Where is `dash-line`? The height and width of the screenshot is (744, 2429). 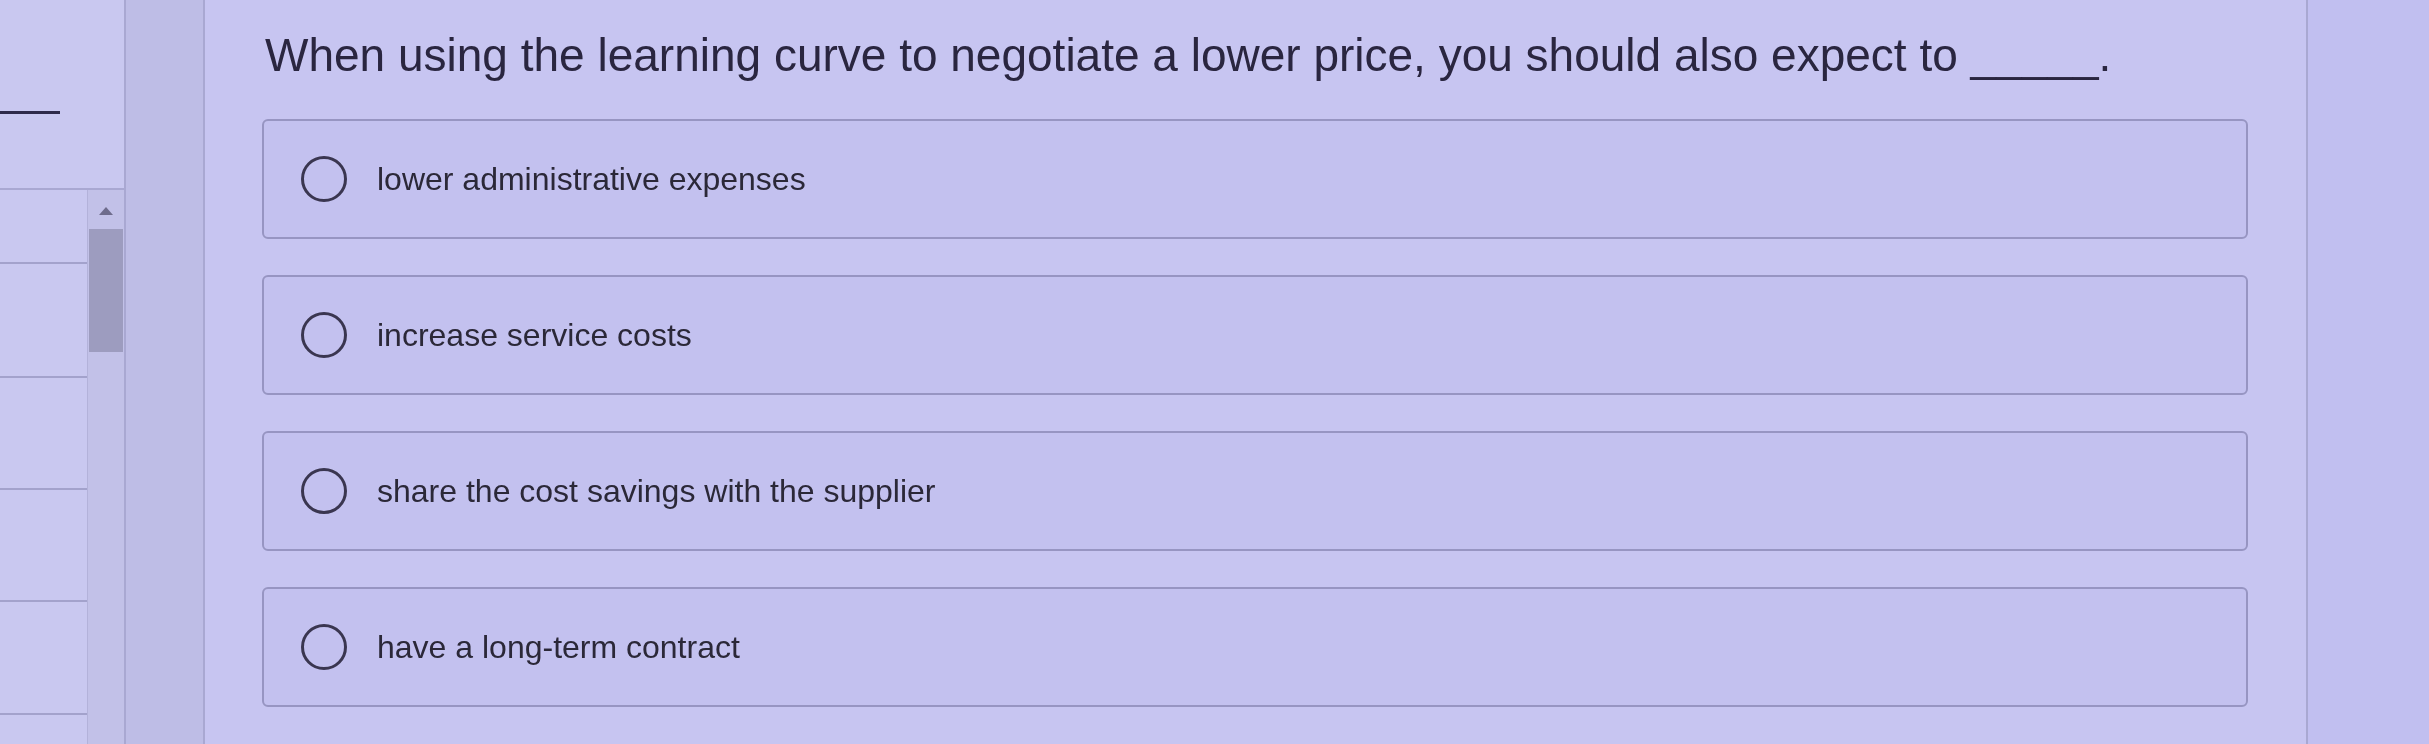 dash-line is located at coordinates (30, 112).